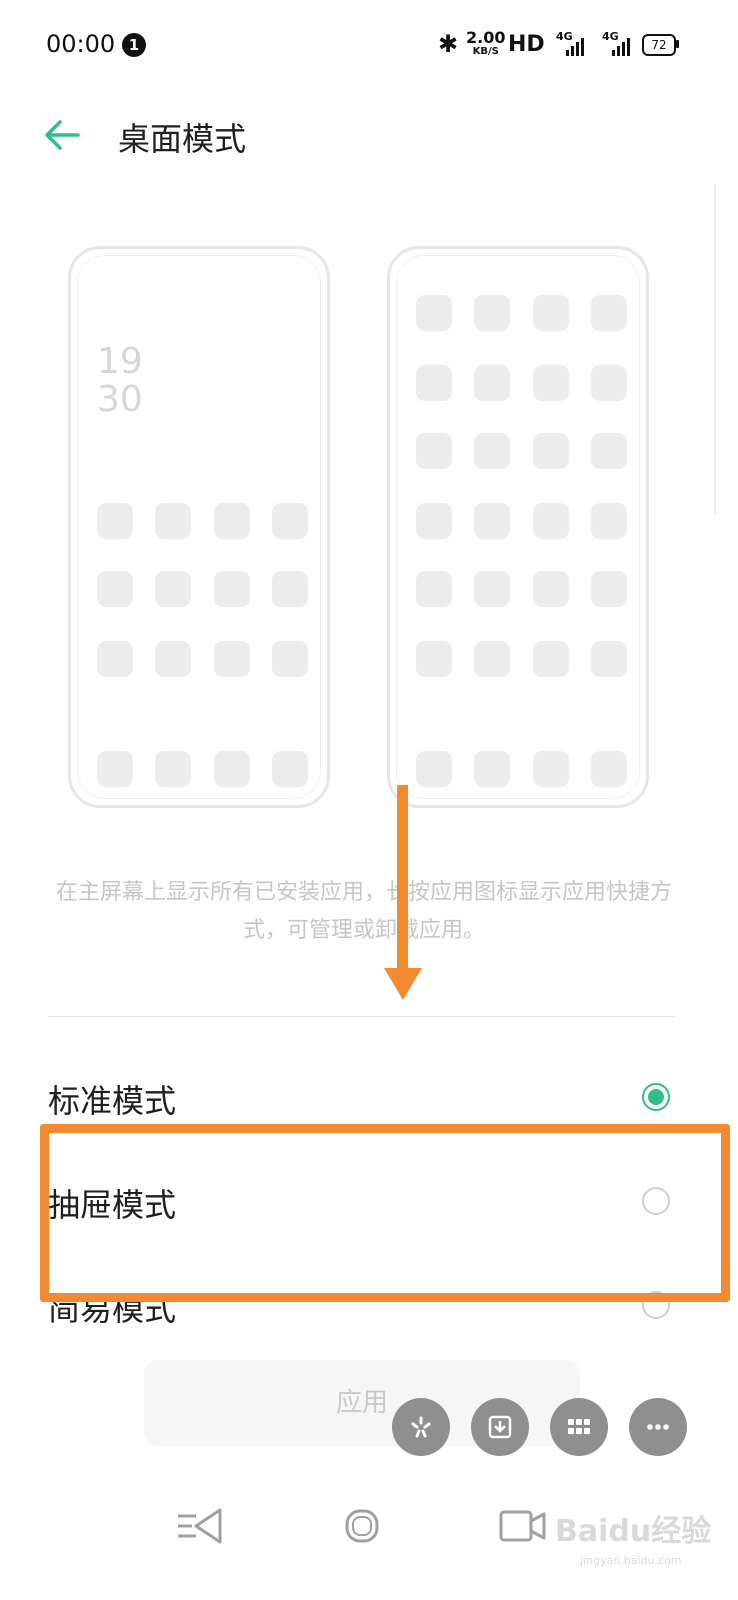  I want to click on back-arrow-icon, so click(63, 135).